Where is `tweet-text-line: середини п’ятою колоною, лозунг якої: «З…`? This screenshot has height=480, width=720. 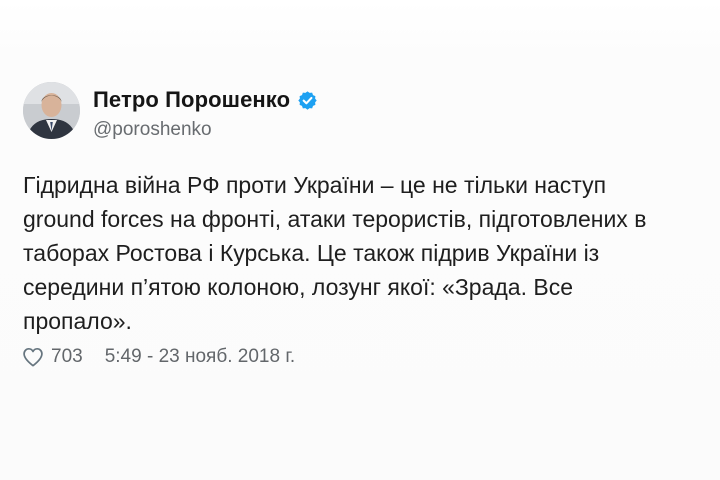 tweet-text-line: середини п’ятою колоною, лозунг якої: «З… is located at coordinates (298, 287).